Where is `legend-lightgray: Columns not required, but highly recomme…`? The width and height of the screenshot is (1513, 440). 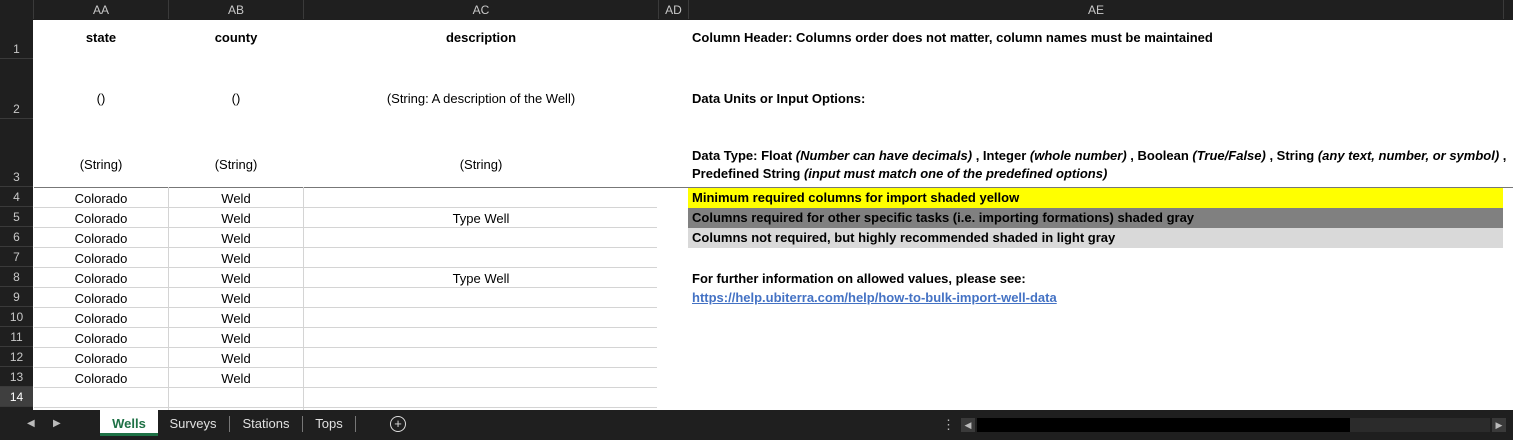 legend-lightgray: Columns not required, but highly recomme… is located at coordinates (1095, 238).